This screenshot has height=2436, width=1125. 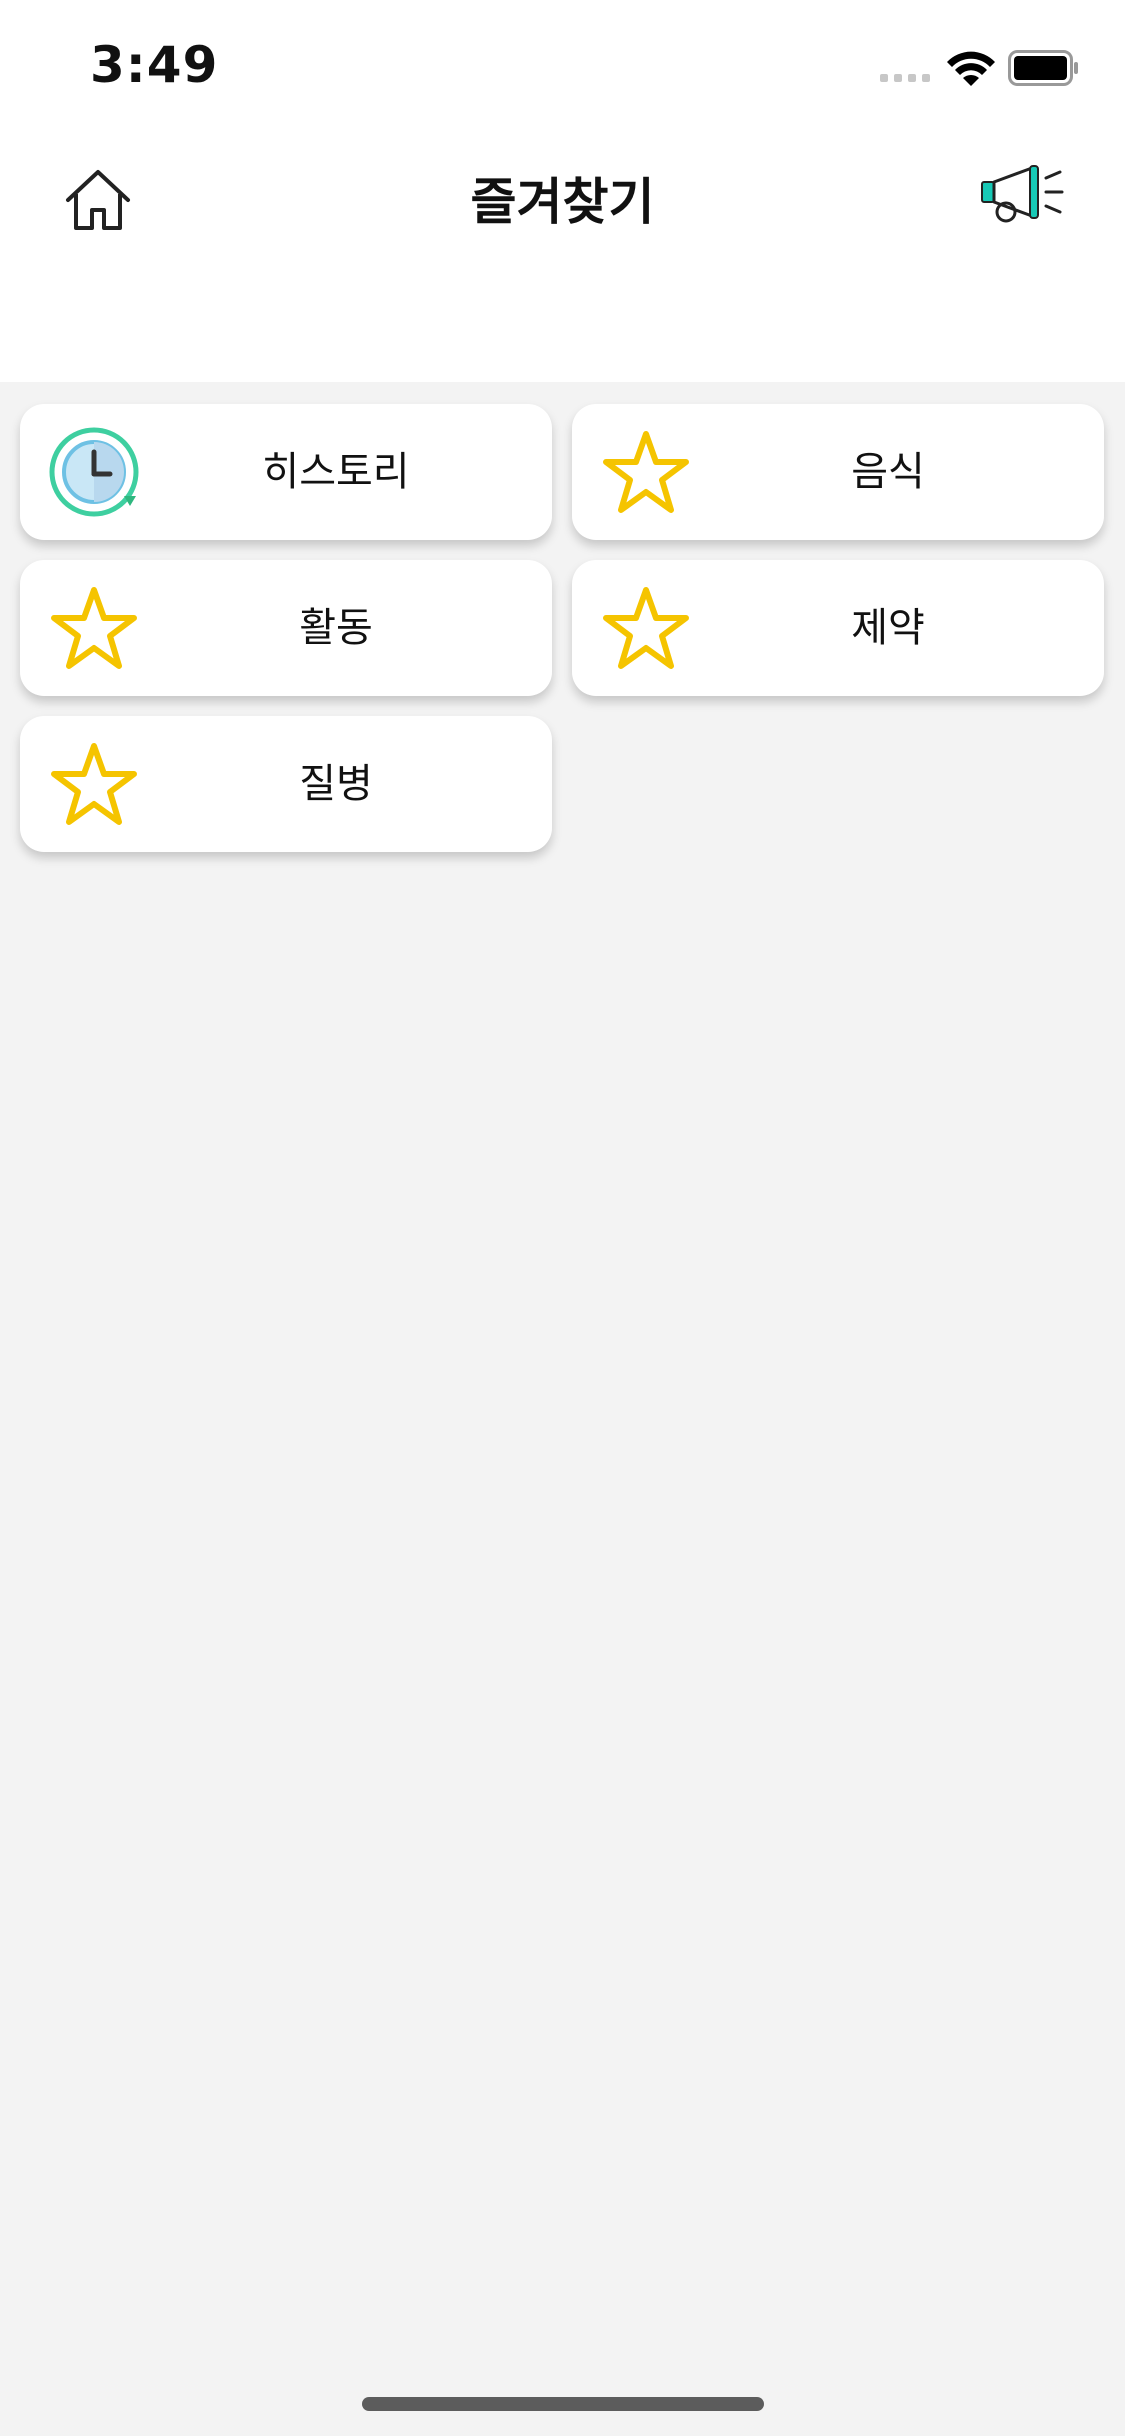 I want to click on favorite-card-medication: 제약, so click(x=838, y=628).